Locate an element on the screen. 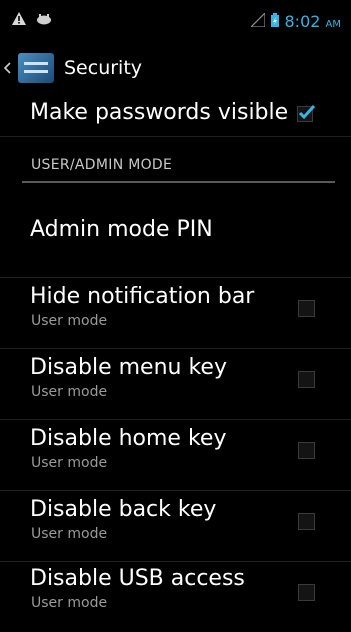  clock-time: 8:02 is located at coordinates (302, 21).